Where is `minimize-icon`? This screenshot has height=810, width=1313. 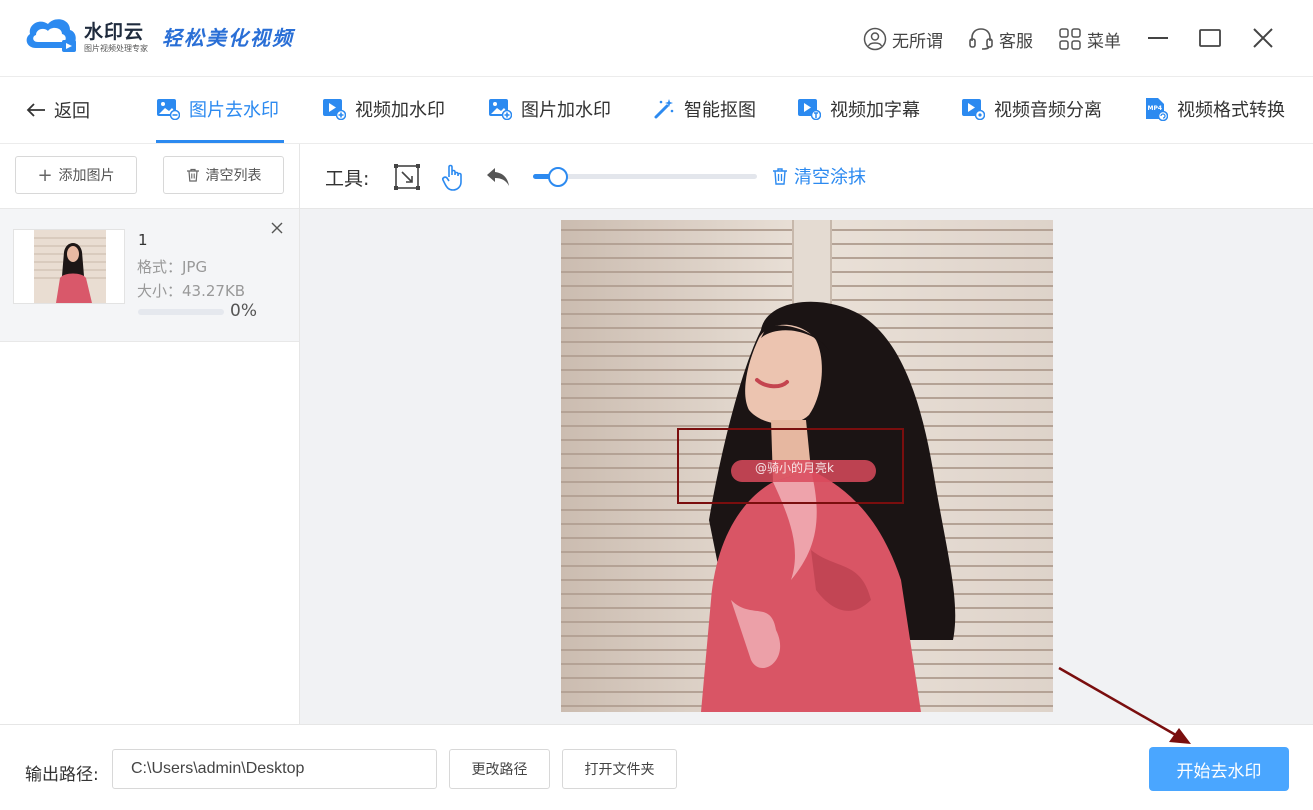 minimize-icon is located at coordinates (1158, 38).